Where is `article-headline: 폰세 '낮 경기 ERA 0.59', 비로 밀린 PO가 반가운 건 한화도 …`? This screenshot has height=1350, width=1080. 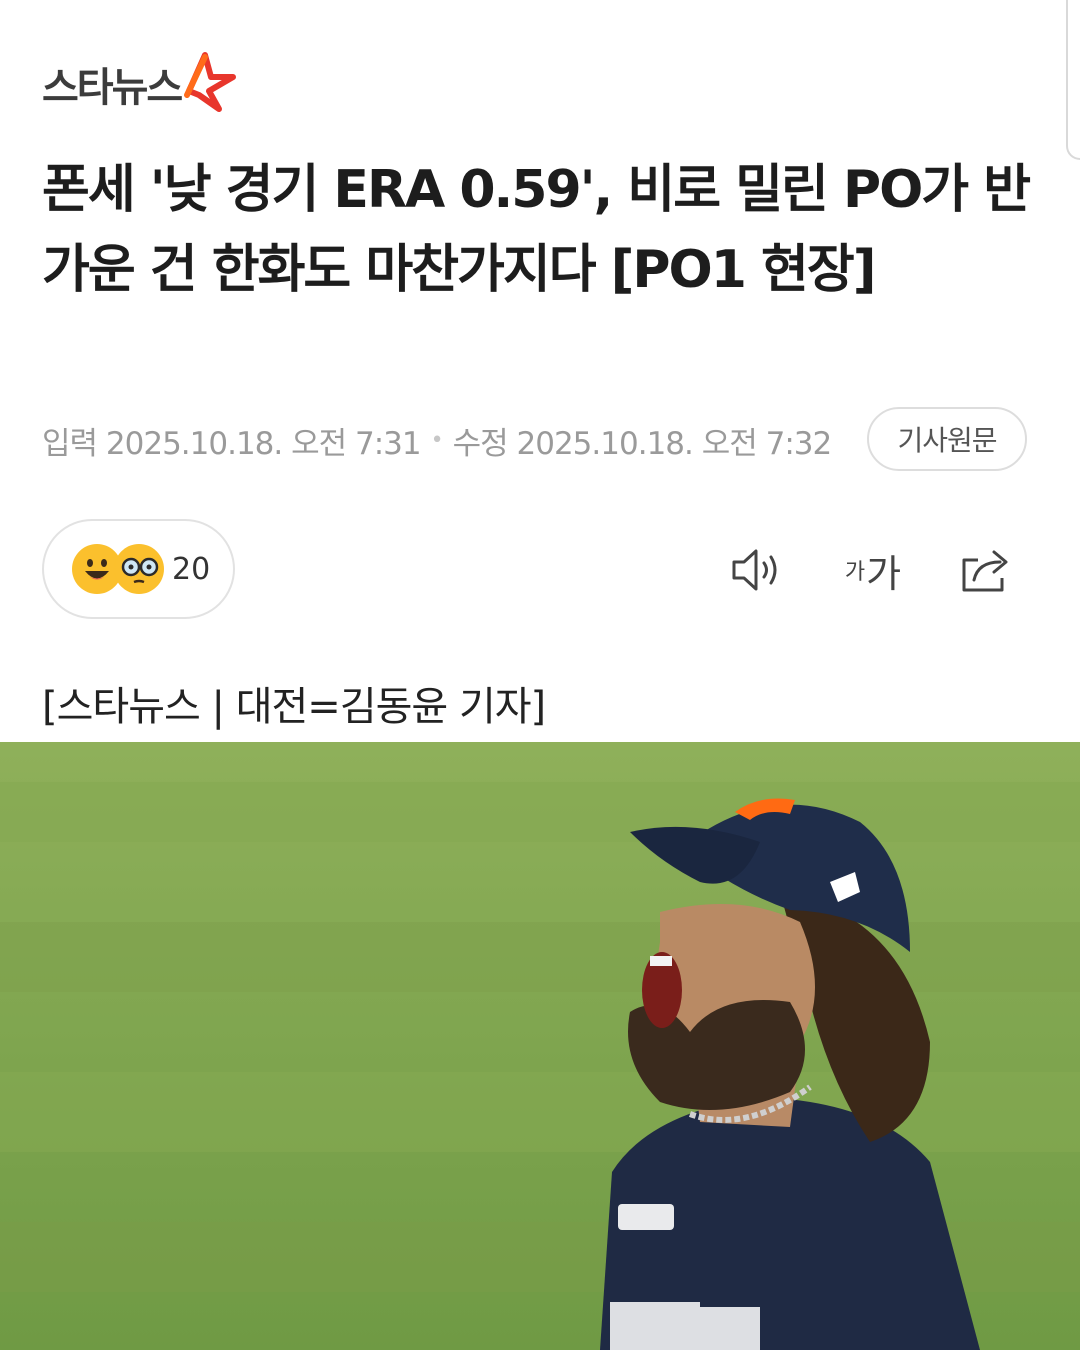 article-headline: 폰세 '낮 경기 ERA 0.59', 비로 밀린 PO가 반가운 건 한화도 … is located at coordinates (536, 230).